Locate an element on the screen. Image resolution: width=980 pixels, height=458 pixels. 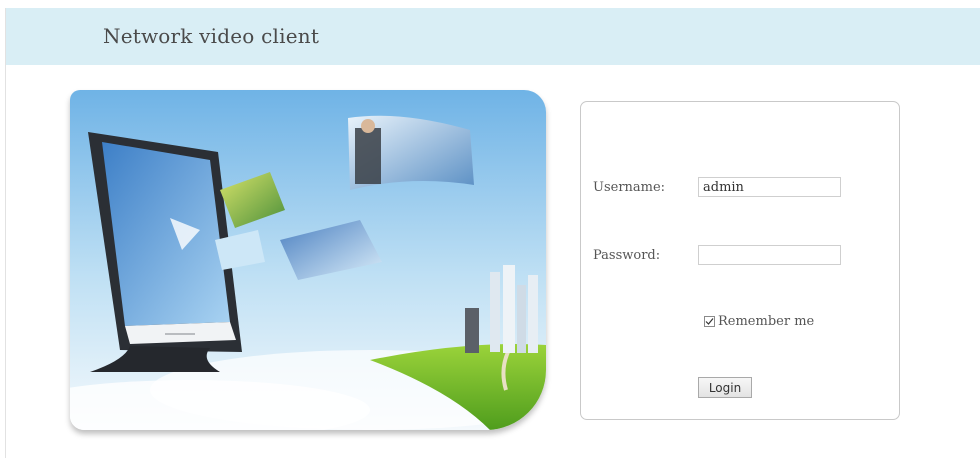
password-field is located at coordinates (769, 255).